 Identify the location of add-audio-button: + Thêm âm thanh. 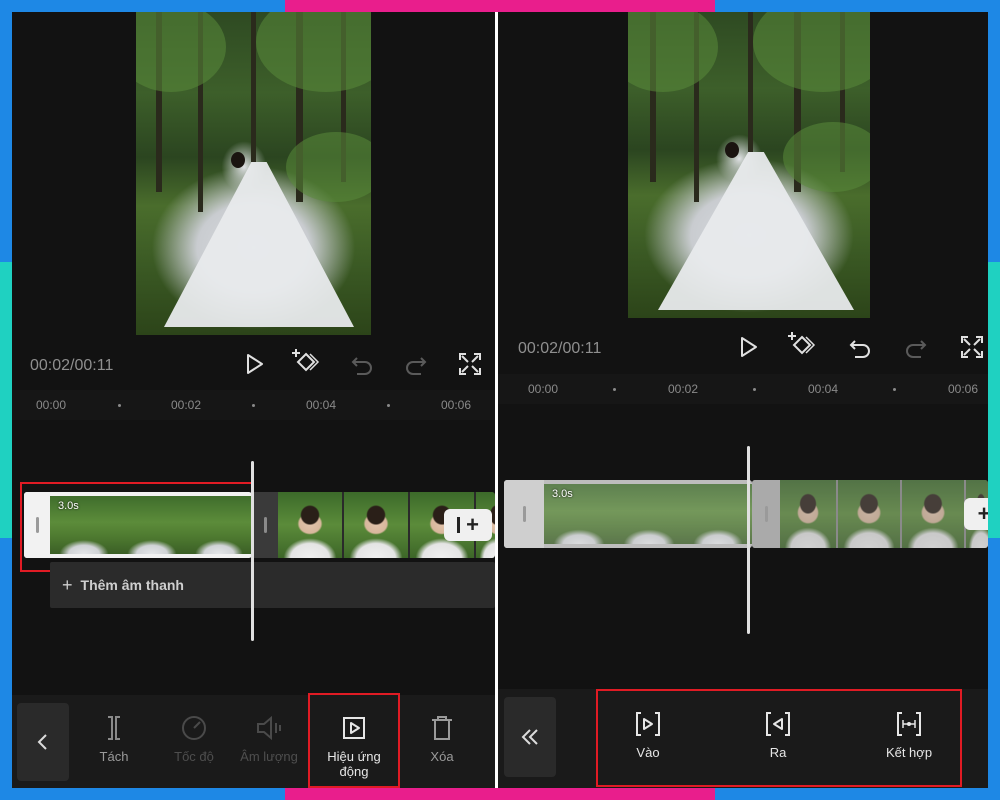
(272, 585).